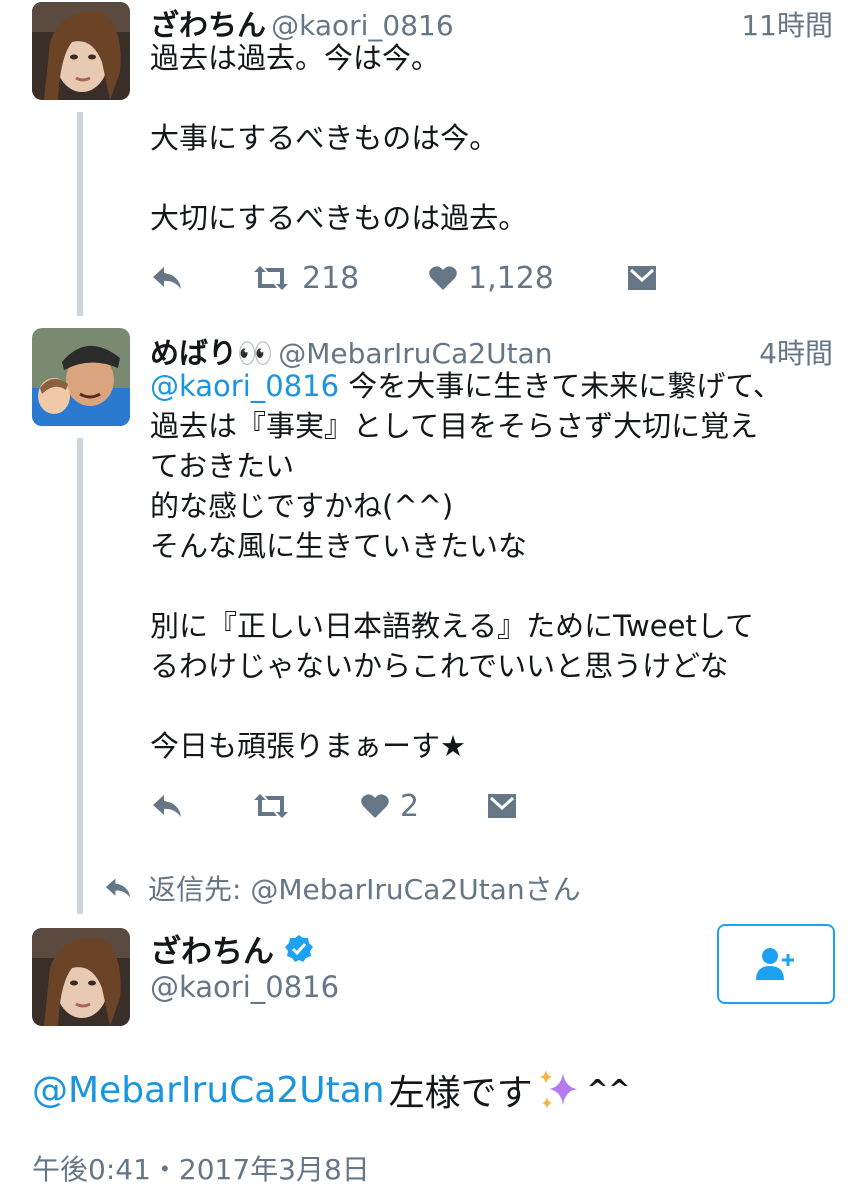 The height and width of the screenshot is (1200, 867). I want to click on tweet-actions: 2, so click(500, 806).